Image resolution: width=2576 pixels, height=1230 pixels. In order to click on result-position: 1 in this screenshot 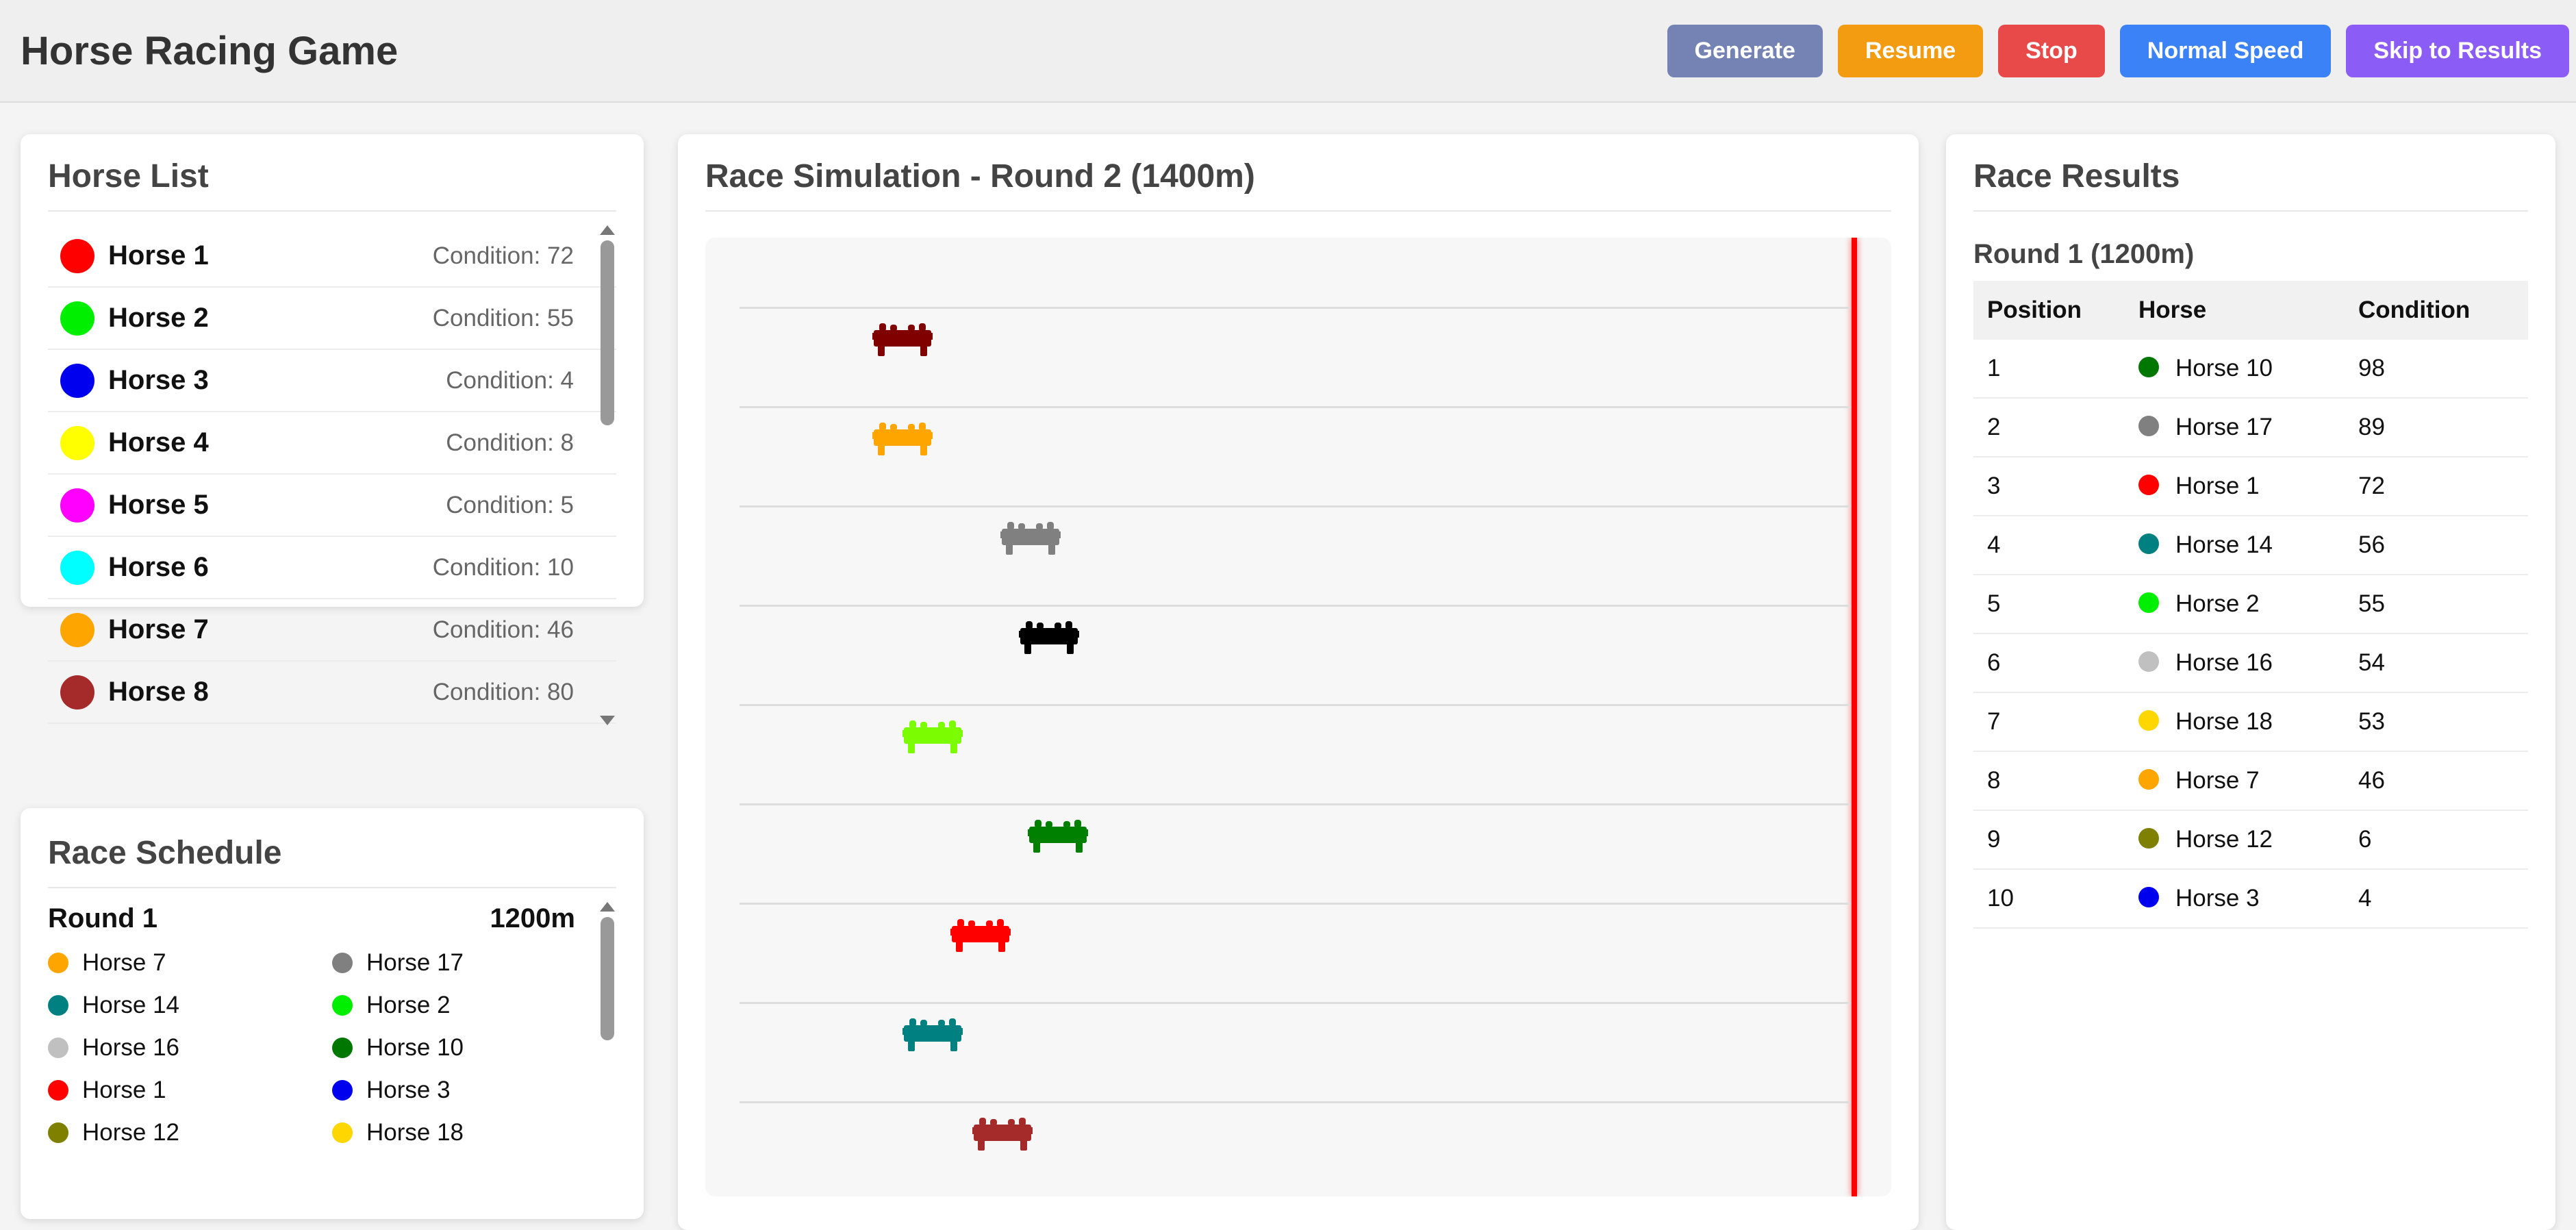, I will do `click(2049, 369)`.